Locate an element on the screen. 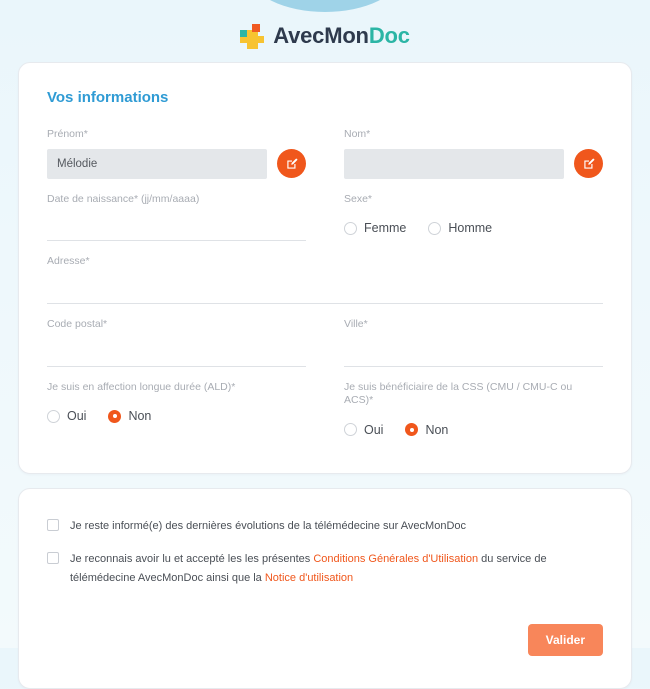 This screenshot has width=650, height=689. edit-lastname-button is located at coordinates (588, 164).